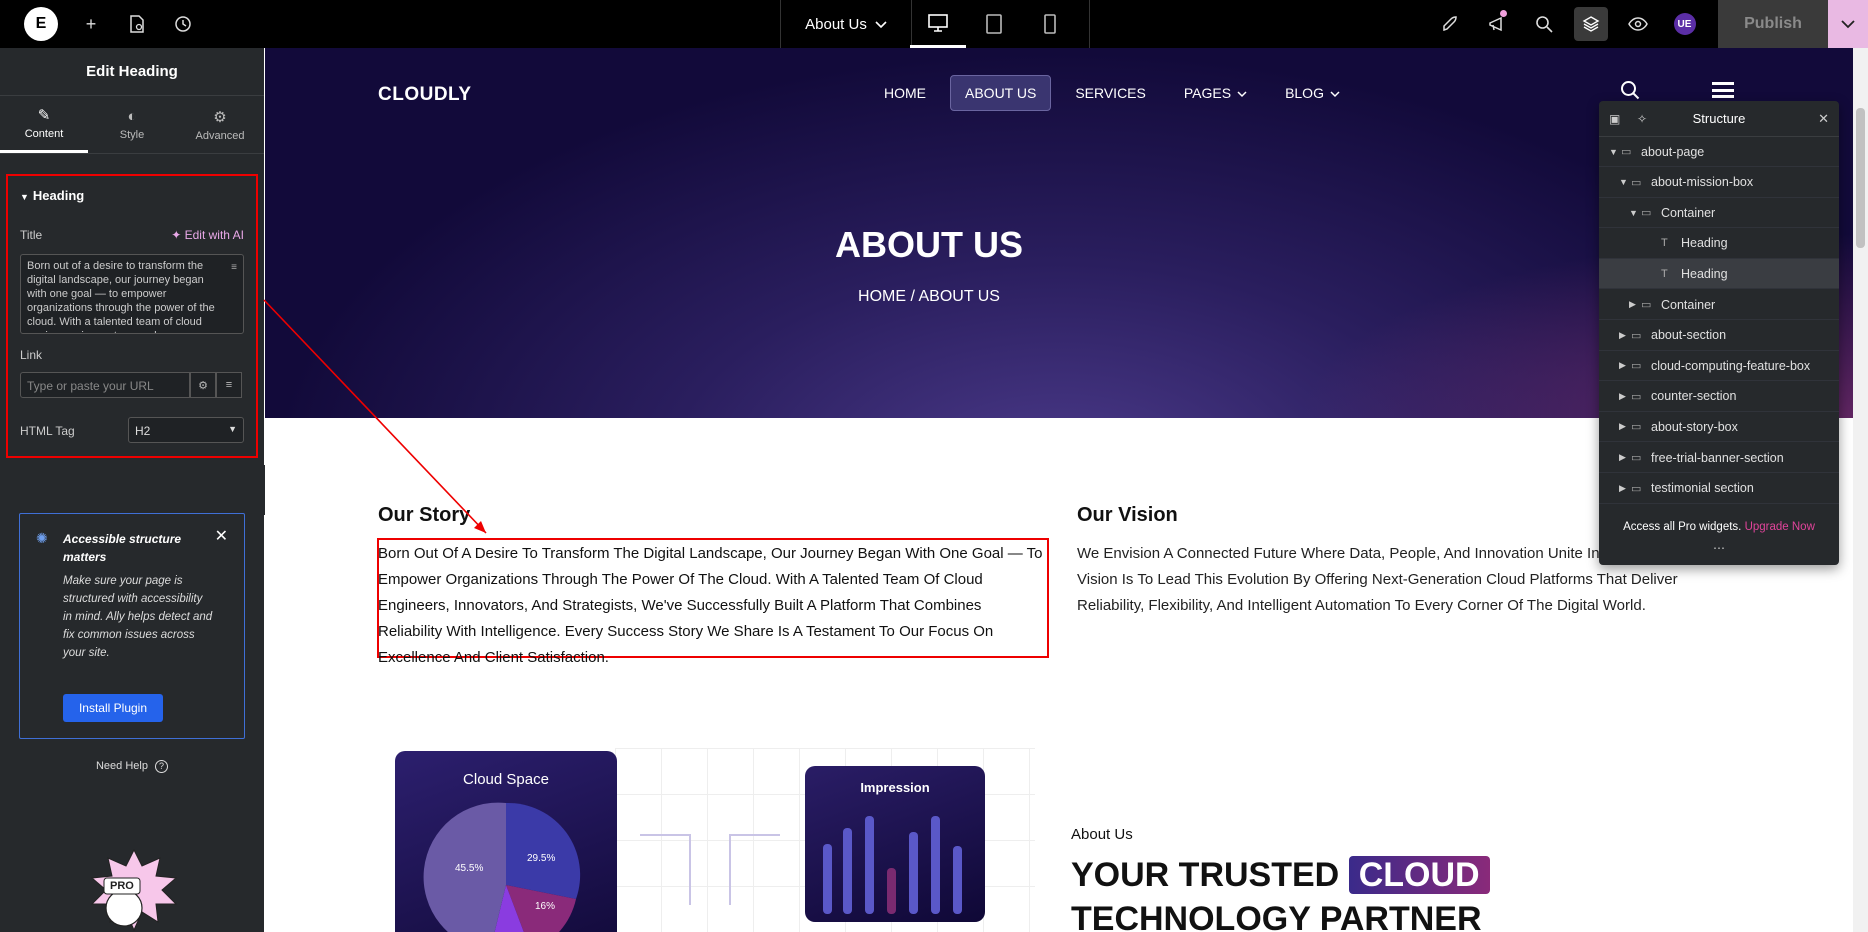 The image size is (1868, 932). What do you see at coordinates (506, 841) in the screenshot?
I see `cloud-space-card: Cloud Space 45.5% 29.5% 16% 9%` at bounding box center [506, 841].